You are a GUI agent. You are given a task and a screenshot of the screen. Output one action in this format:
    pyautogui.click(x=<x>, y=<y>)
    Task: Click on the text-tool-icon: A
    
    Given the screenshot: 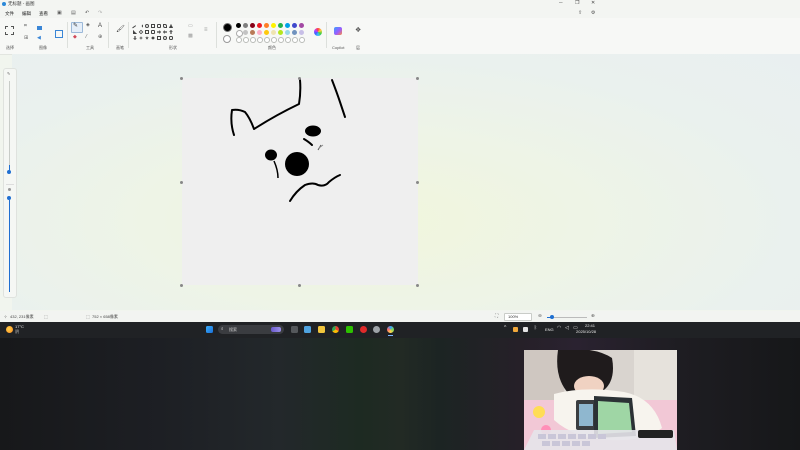 What is the action you would take?
    pyautogui.click(x=100, y=26)
    